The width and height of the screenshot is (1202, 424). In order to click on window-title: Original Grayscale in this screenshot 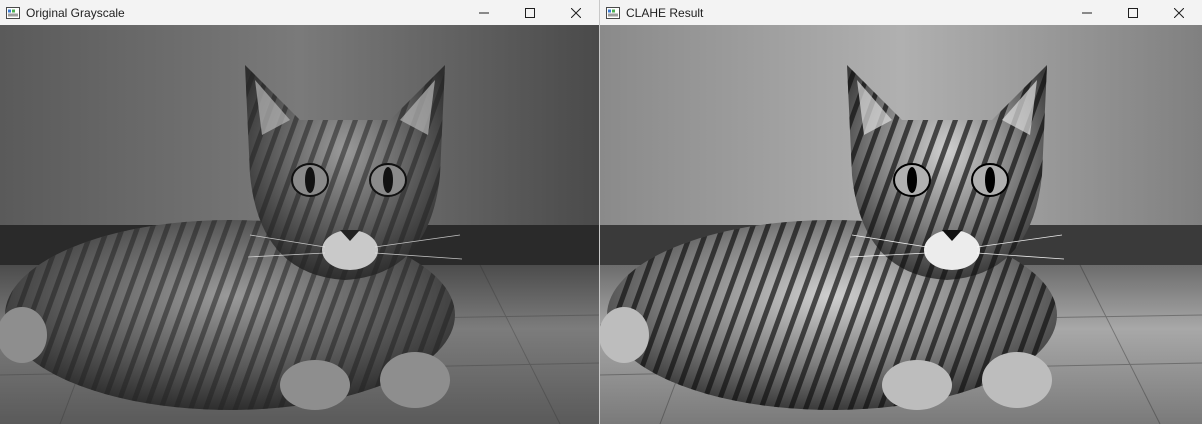, I will do `click(75, 12)`.